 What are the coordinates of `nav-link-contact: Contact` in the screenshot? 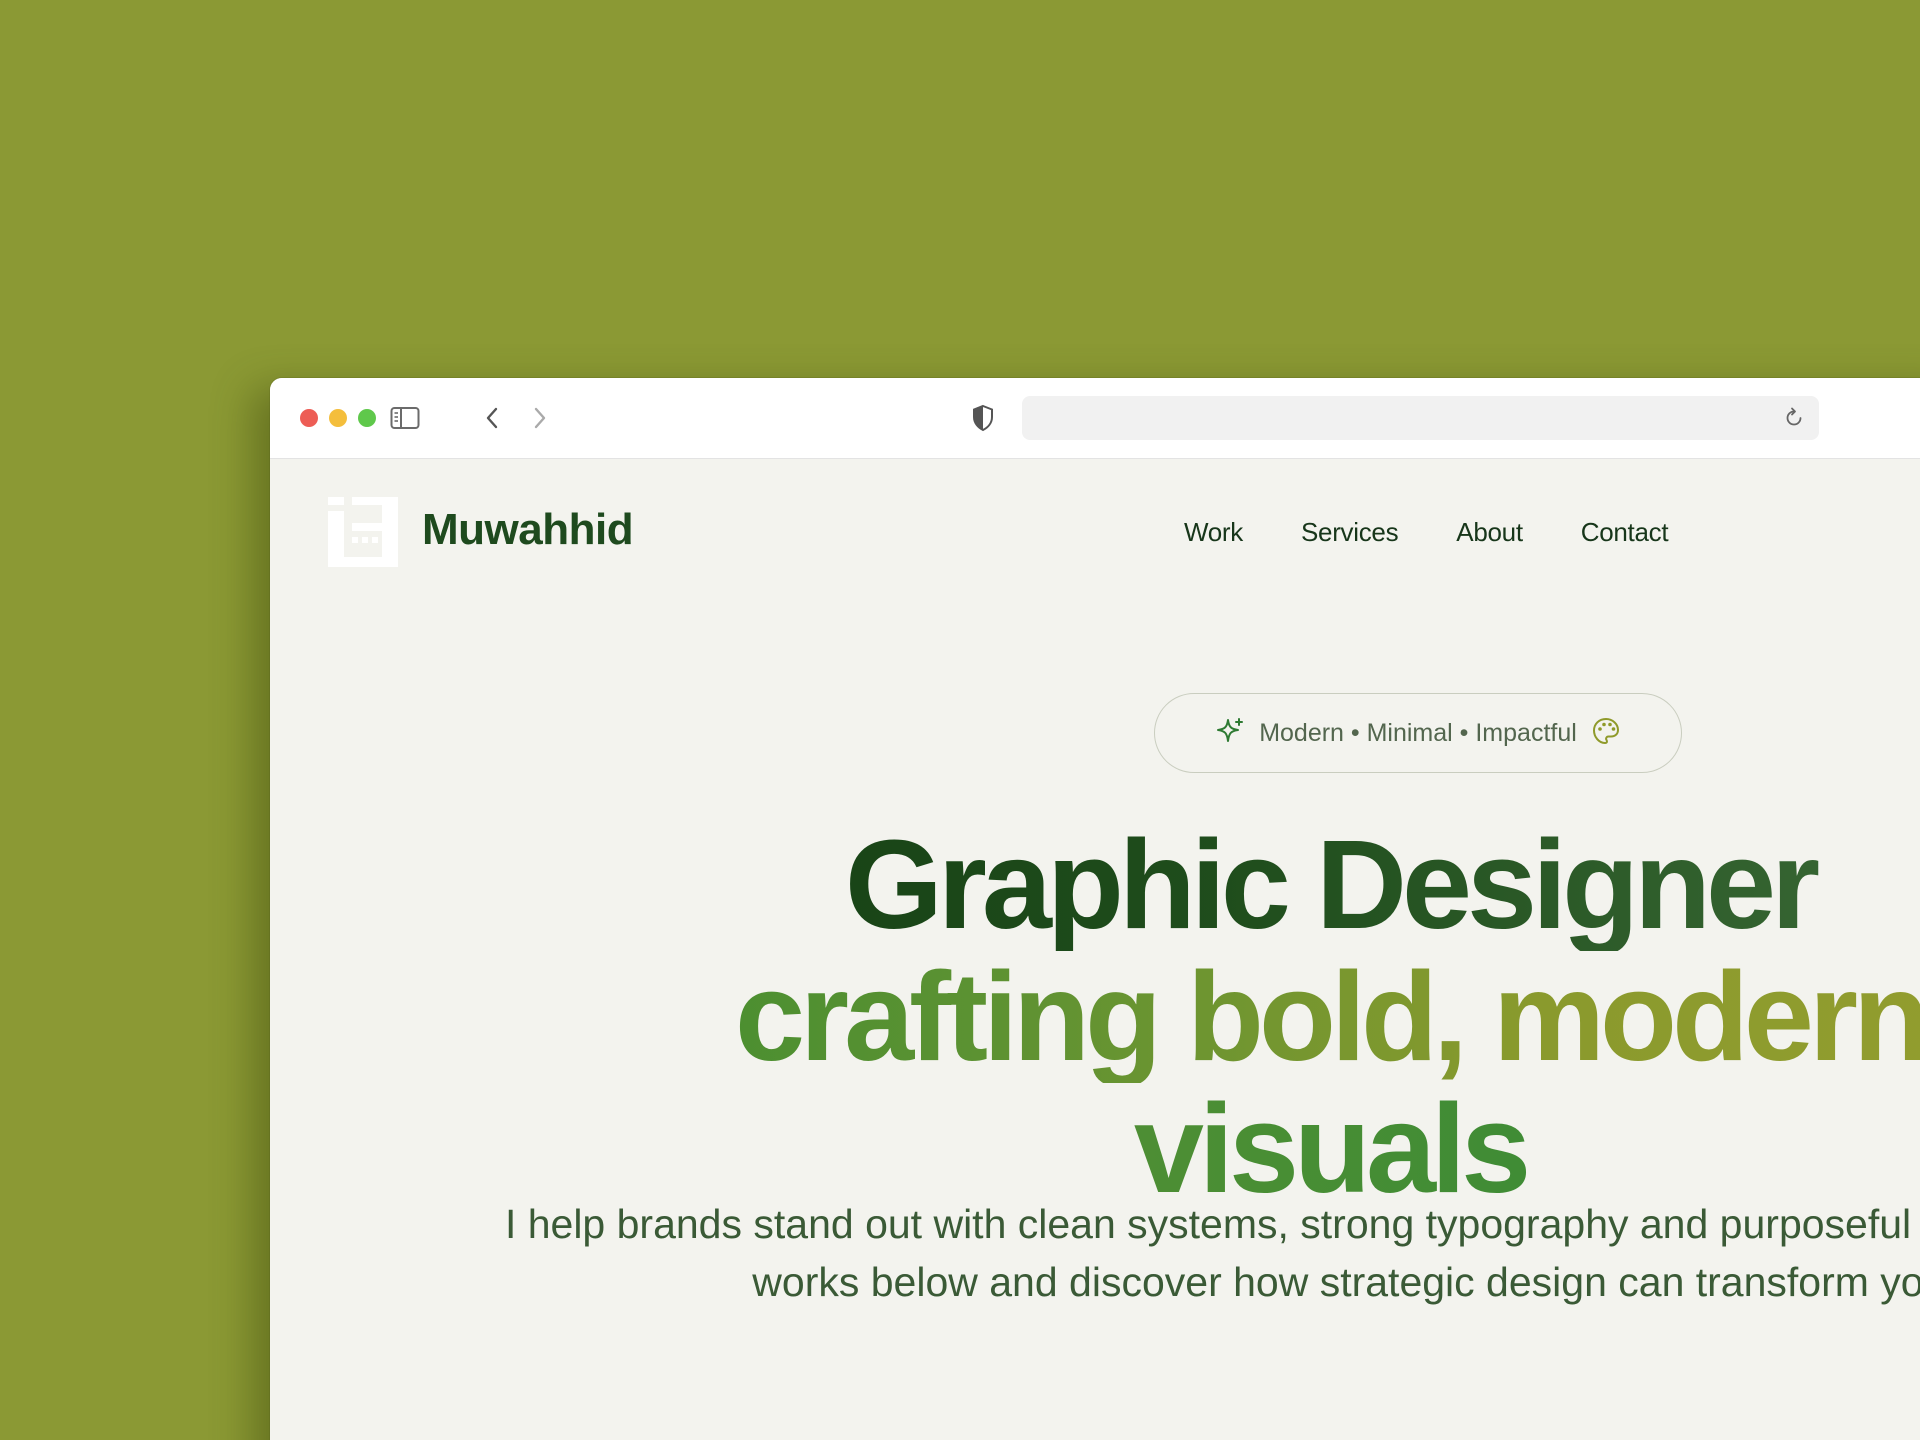 It's located at (1625, 532).